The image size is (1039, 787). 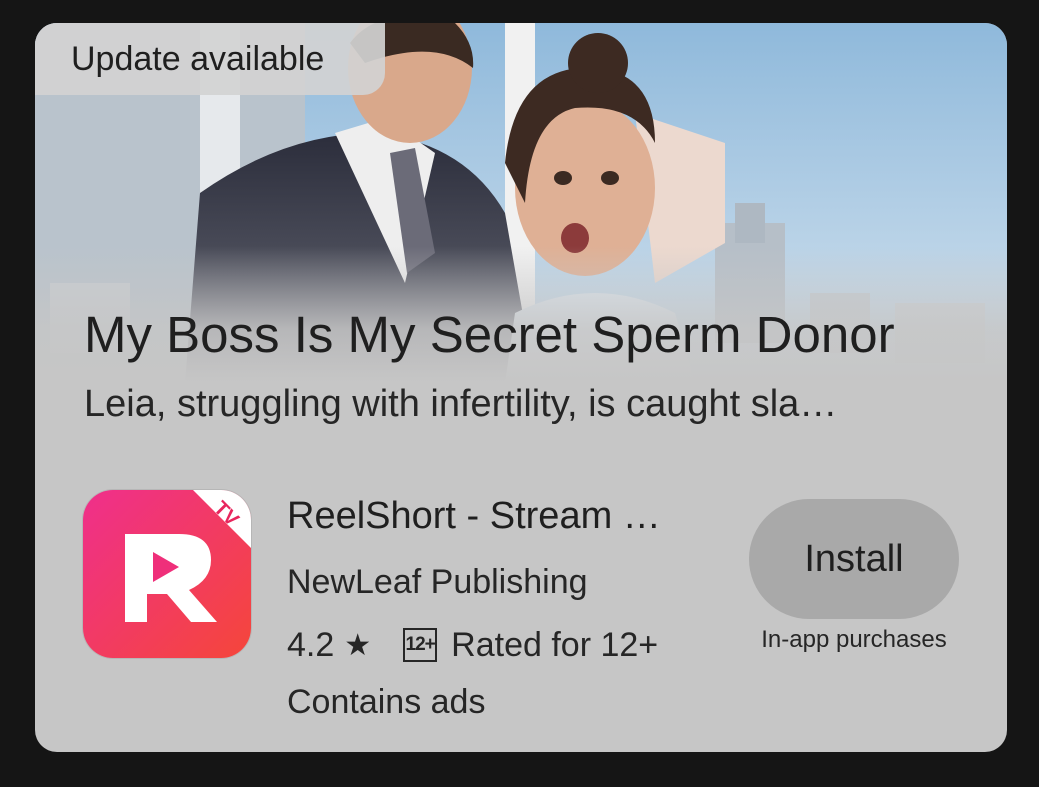 I want to click on app-publisher: NewLeaf Publishing, so click(x=437, y=582).